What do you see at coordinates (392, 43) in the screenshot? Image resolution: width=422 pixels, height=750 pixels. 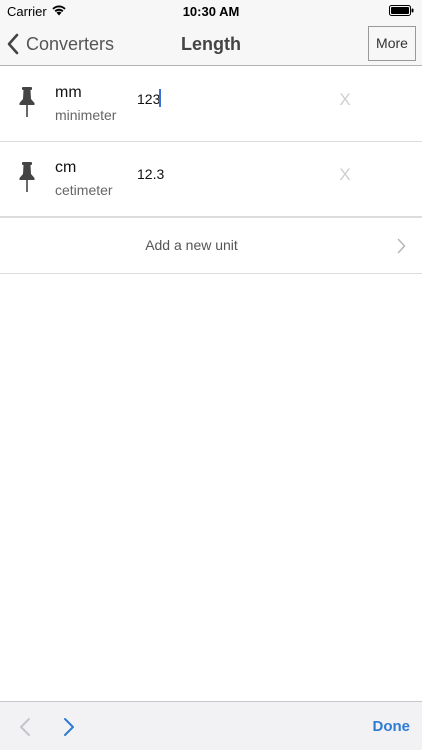 I see `more-button: More` at bounding box center [392, 43].